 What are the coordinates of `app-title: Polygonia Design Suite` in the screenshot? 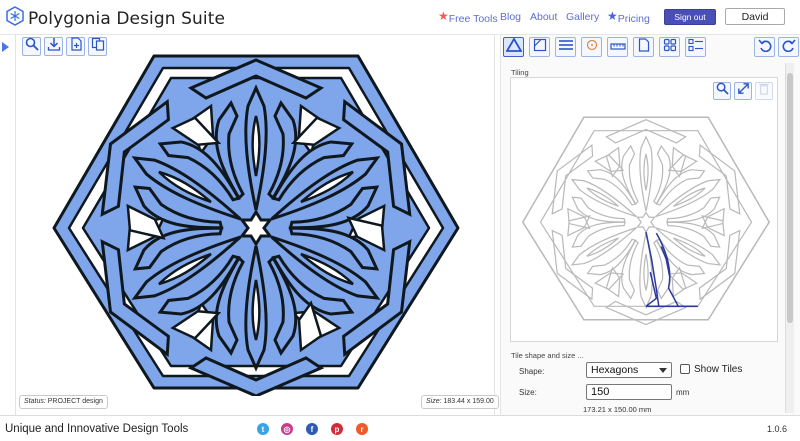 It's located at (127, 18).